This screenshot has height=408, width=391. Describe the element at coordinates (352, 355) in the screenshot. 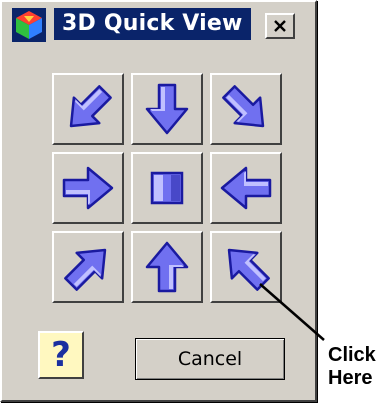

I see `callout-line1: Click` at that location.